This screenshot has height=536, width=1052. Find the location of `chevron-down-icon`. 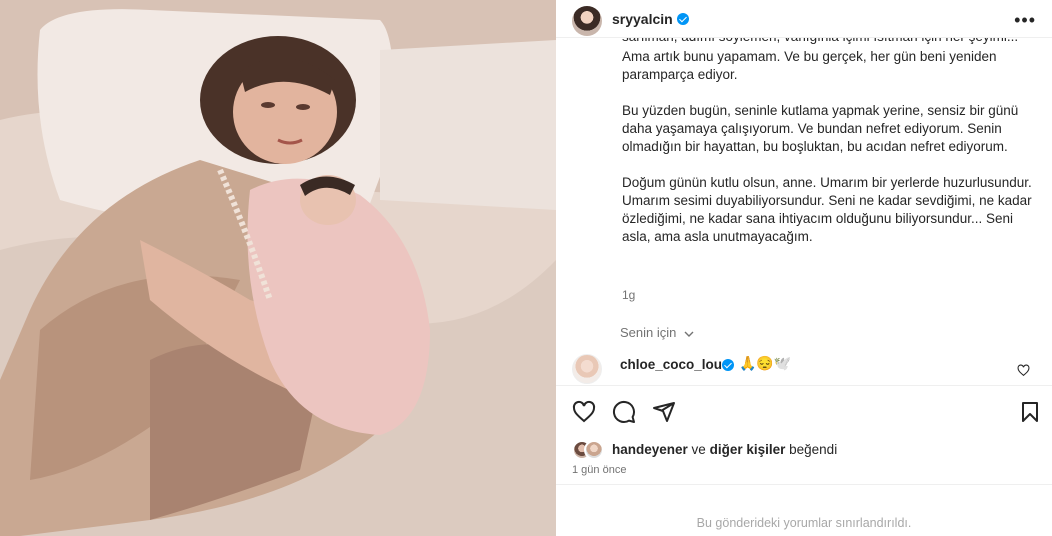

chevron-down-icon is located at coordinates (689, 334).